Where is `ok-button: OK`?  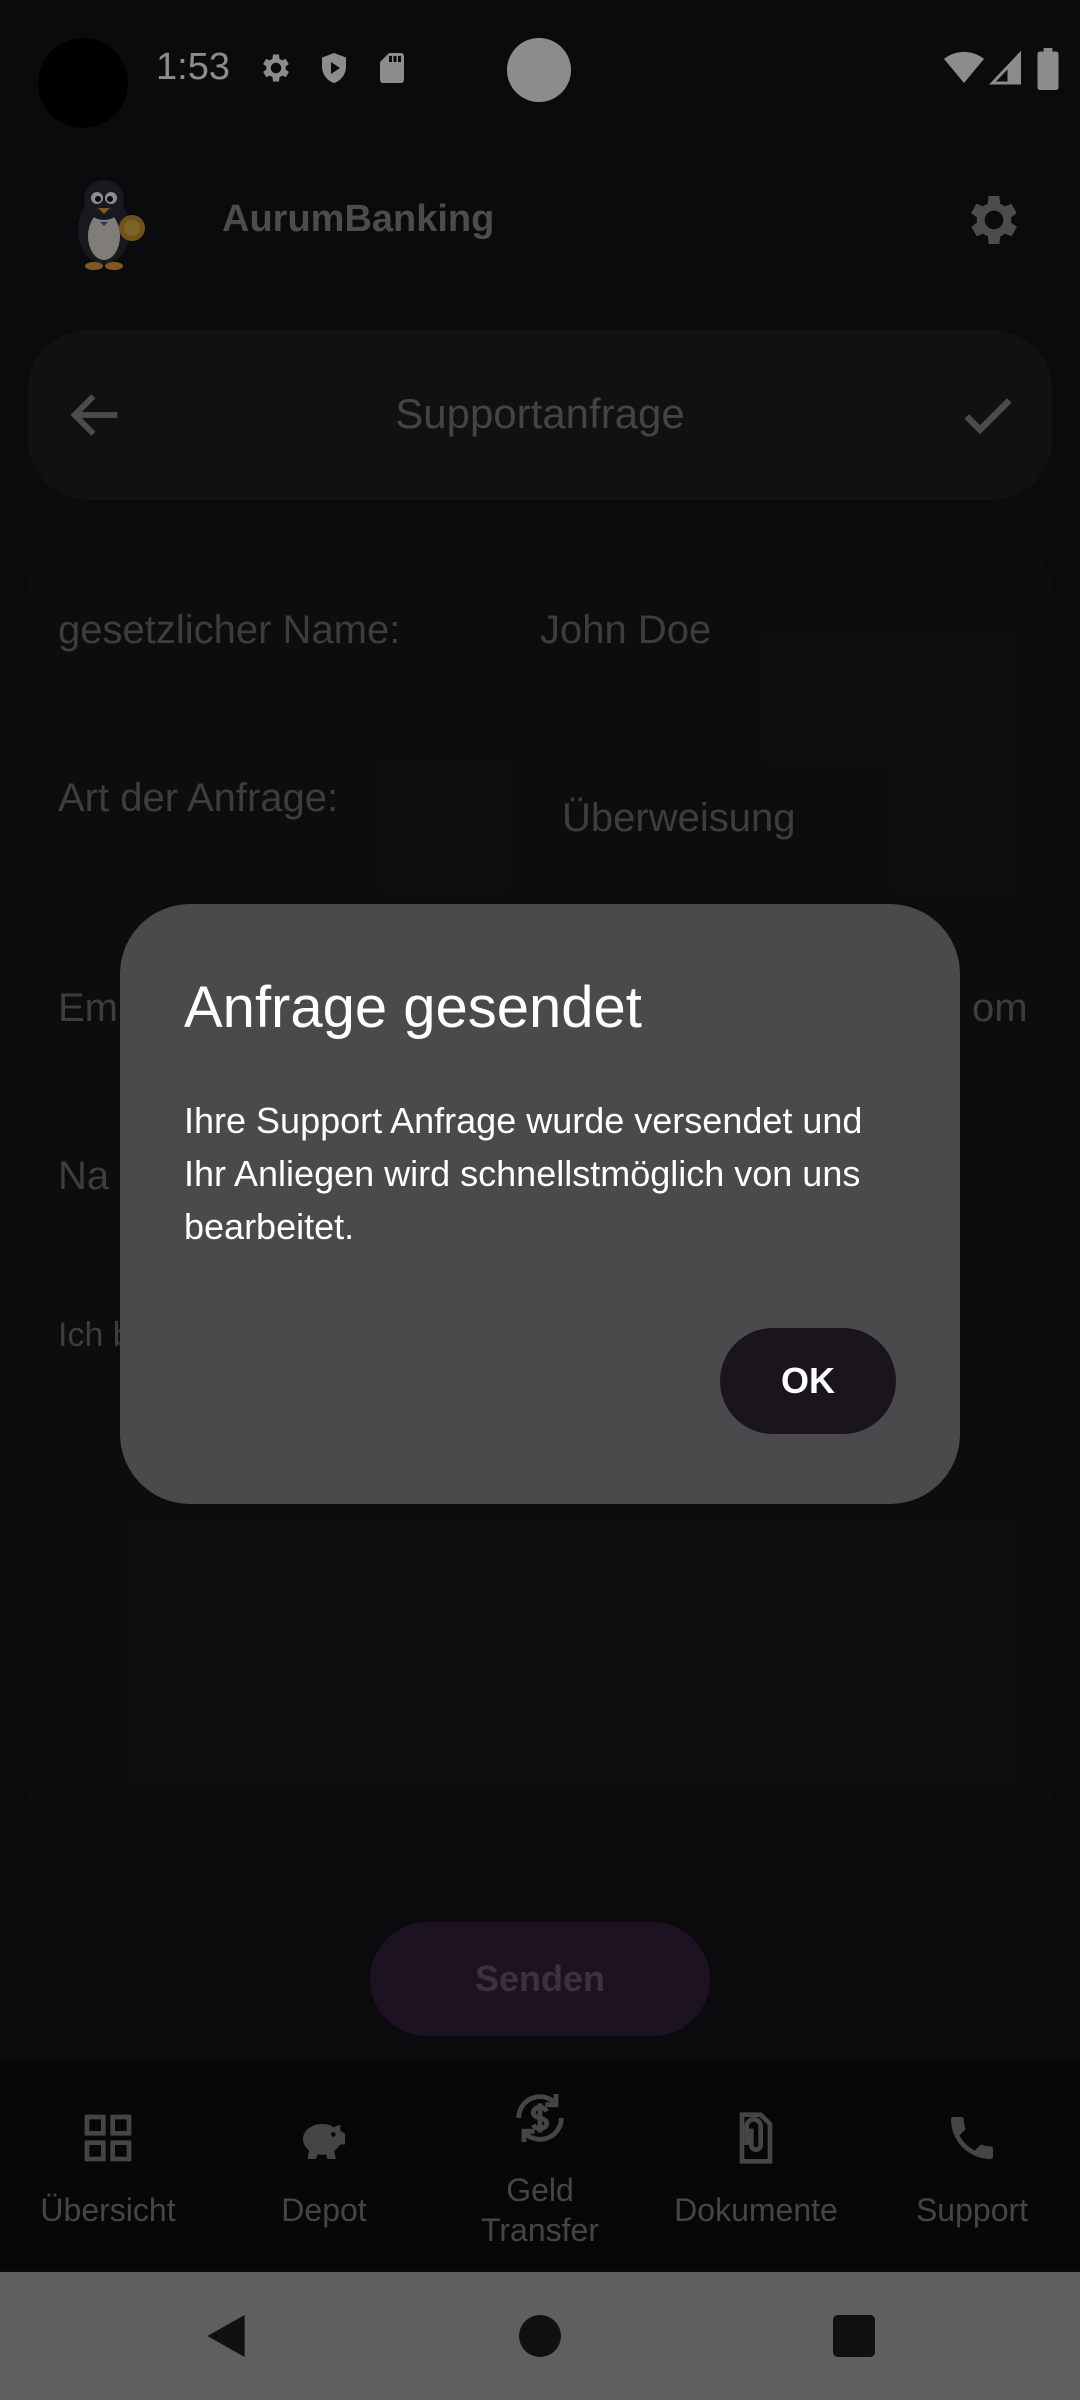
ok-button: OK is located at coordinates (808, 1381).